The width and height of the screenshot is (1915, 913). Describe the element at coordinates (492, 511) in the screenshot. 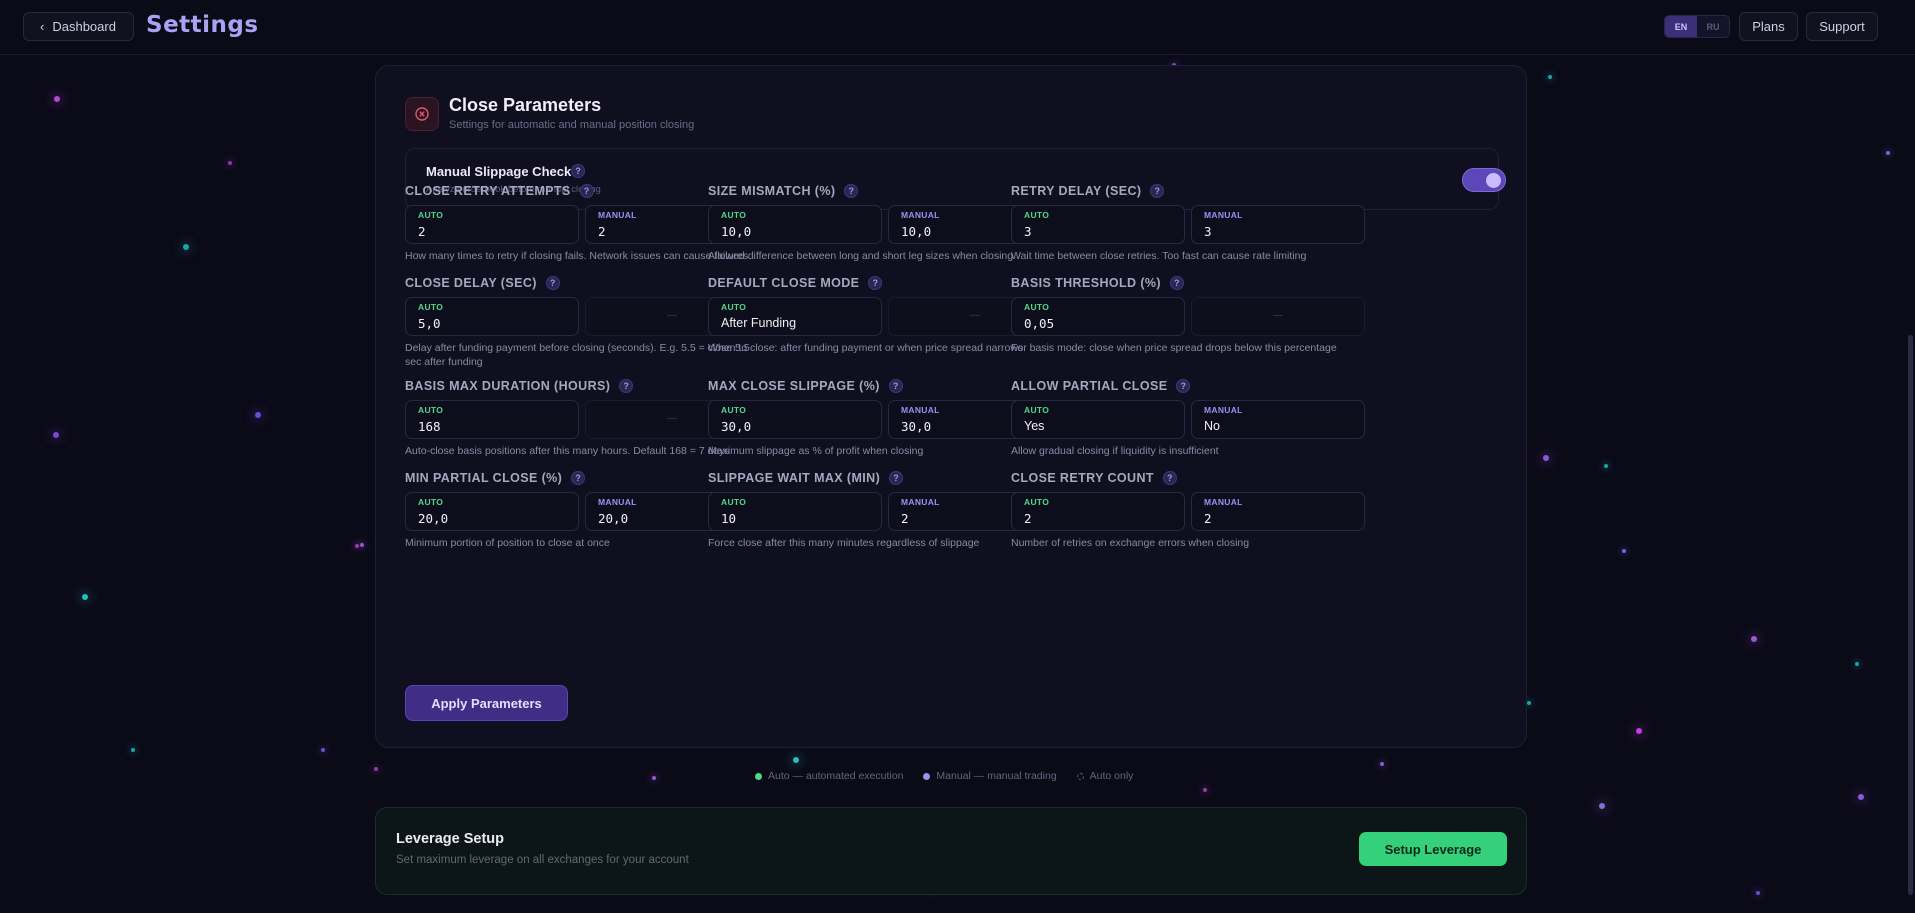

I see `auto-input: AUTO 20,0` at that location.